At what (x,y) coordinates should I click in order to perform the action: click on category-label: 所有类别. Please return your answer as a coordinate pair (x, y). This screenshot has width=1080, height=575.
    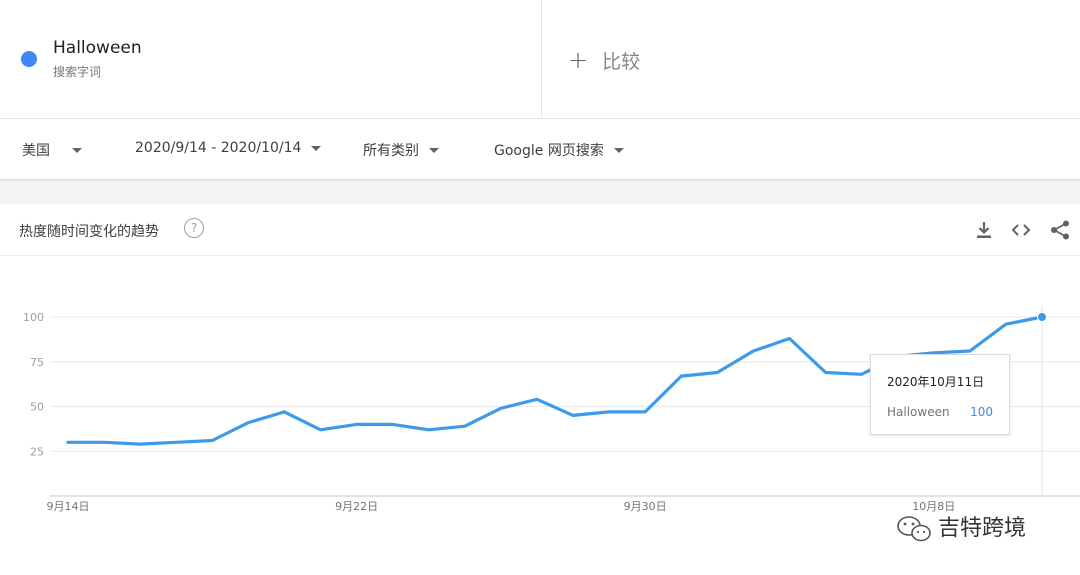
    Looking at the image, I should click on (391, 151).